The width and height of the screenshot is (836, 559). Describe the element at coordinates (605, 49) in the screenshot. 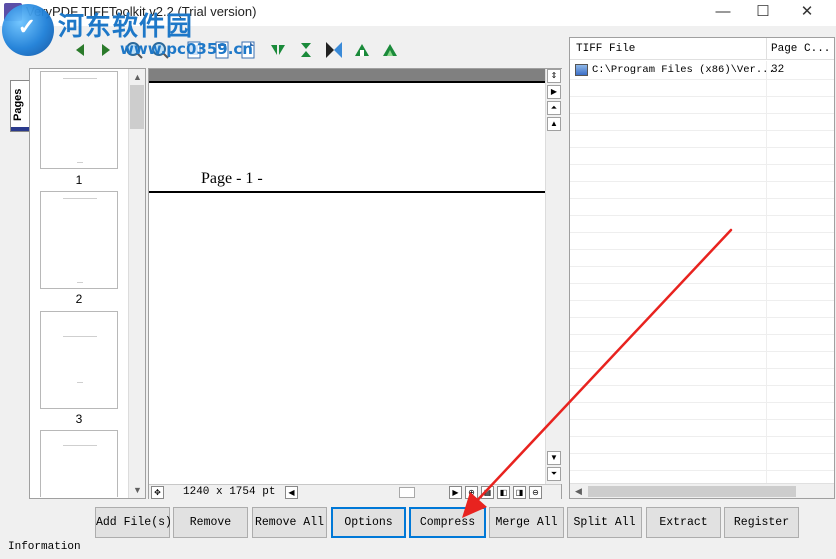

I see `column-header-tiff-file: TIFF File` at that location.